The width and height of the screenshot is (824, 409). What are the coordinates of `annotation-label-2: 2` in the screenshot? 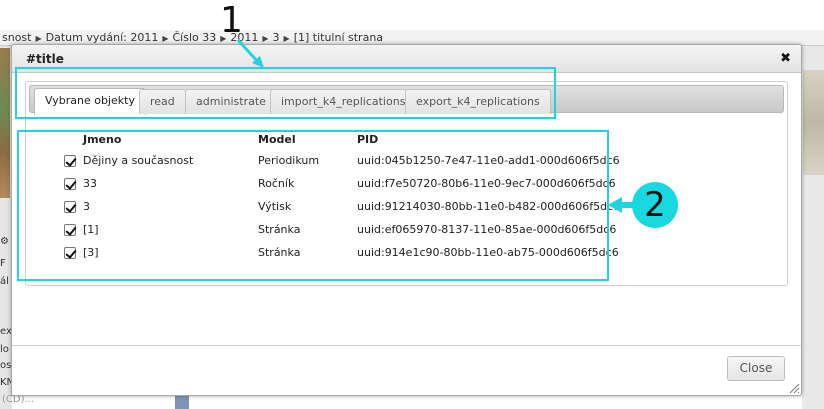 It's located at (655, 205).